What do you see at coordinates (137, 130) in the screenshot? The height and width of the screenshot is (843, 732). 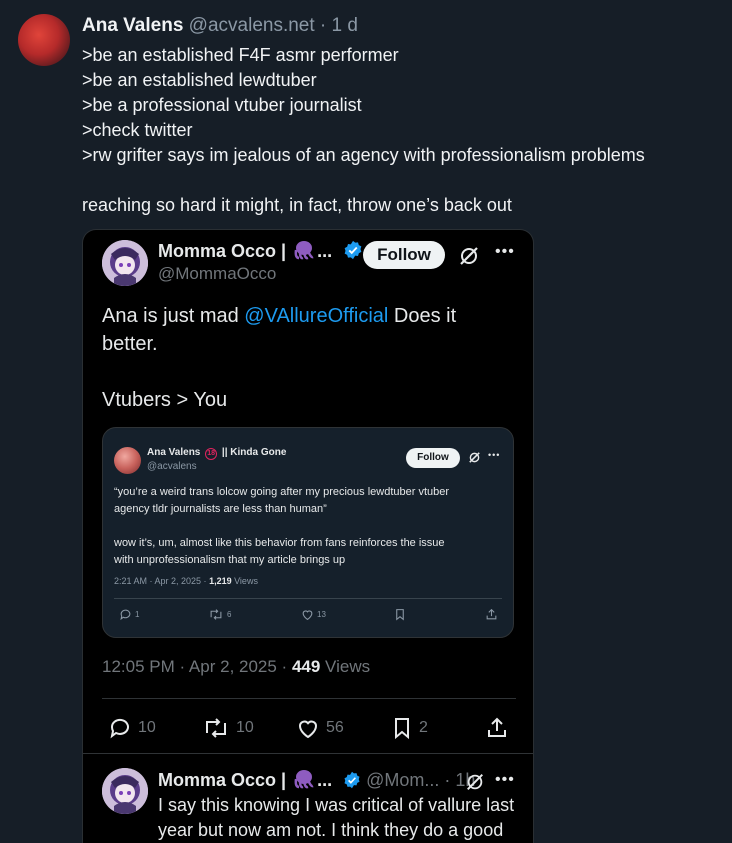 I see `post-line: >check twitter` at bounding box center [137, 130].